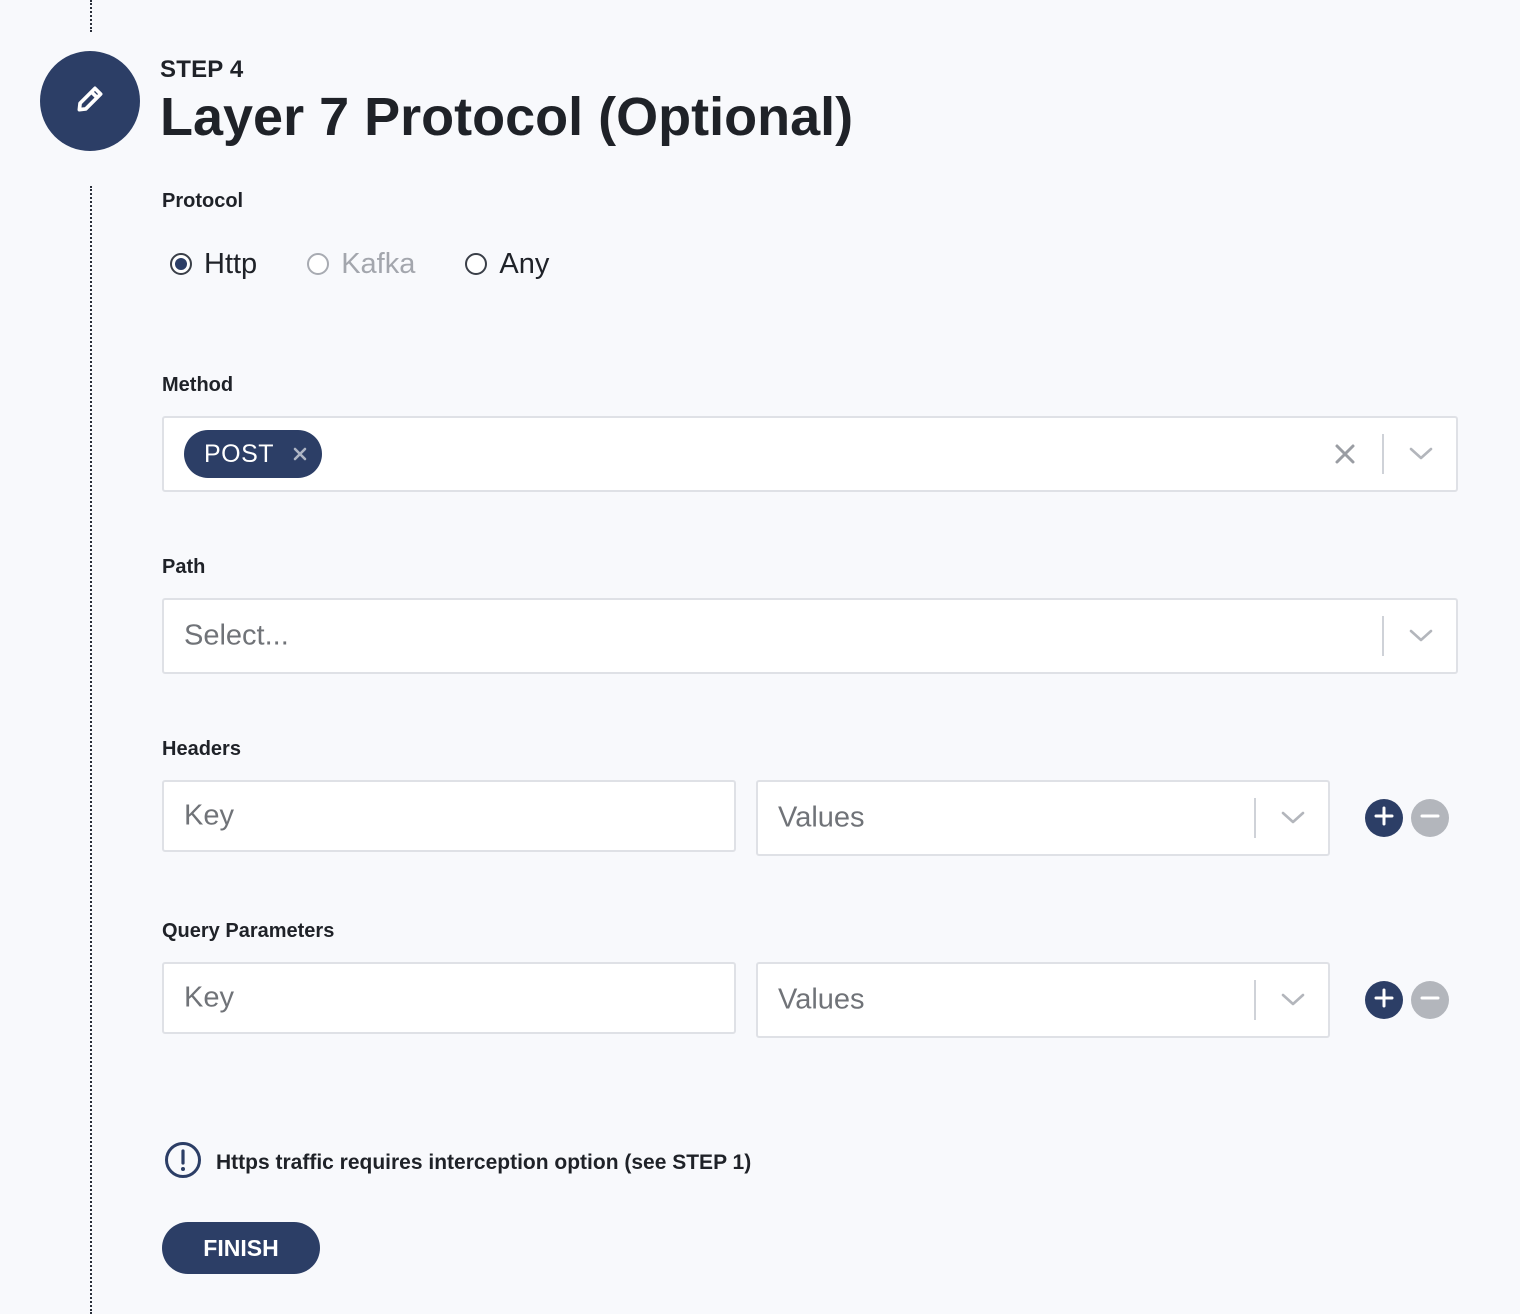 Image resolution: width=1520 pixels, height=1314 pixels. Describe the element at coordinates (449, 816) in the screenshot. I see `header-key-input: Key` at that location.